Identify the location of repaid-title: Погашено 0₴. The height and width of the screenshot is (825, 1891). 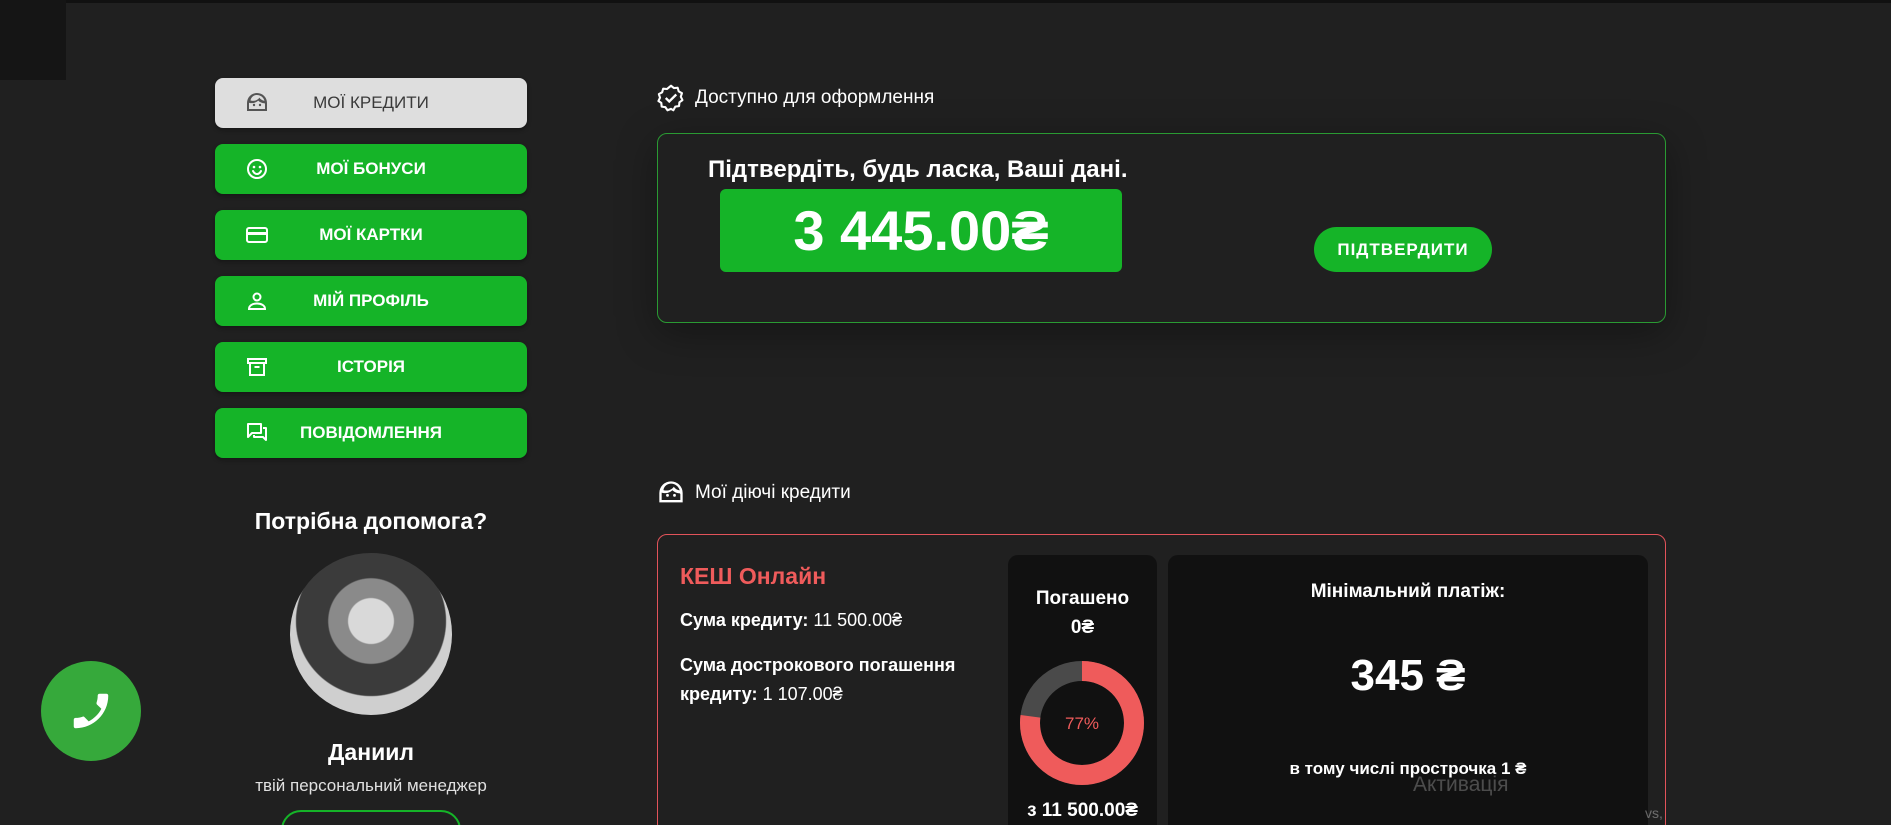
(1082, 613).